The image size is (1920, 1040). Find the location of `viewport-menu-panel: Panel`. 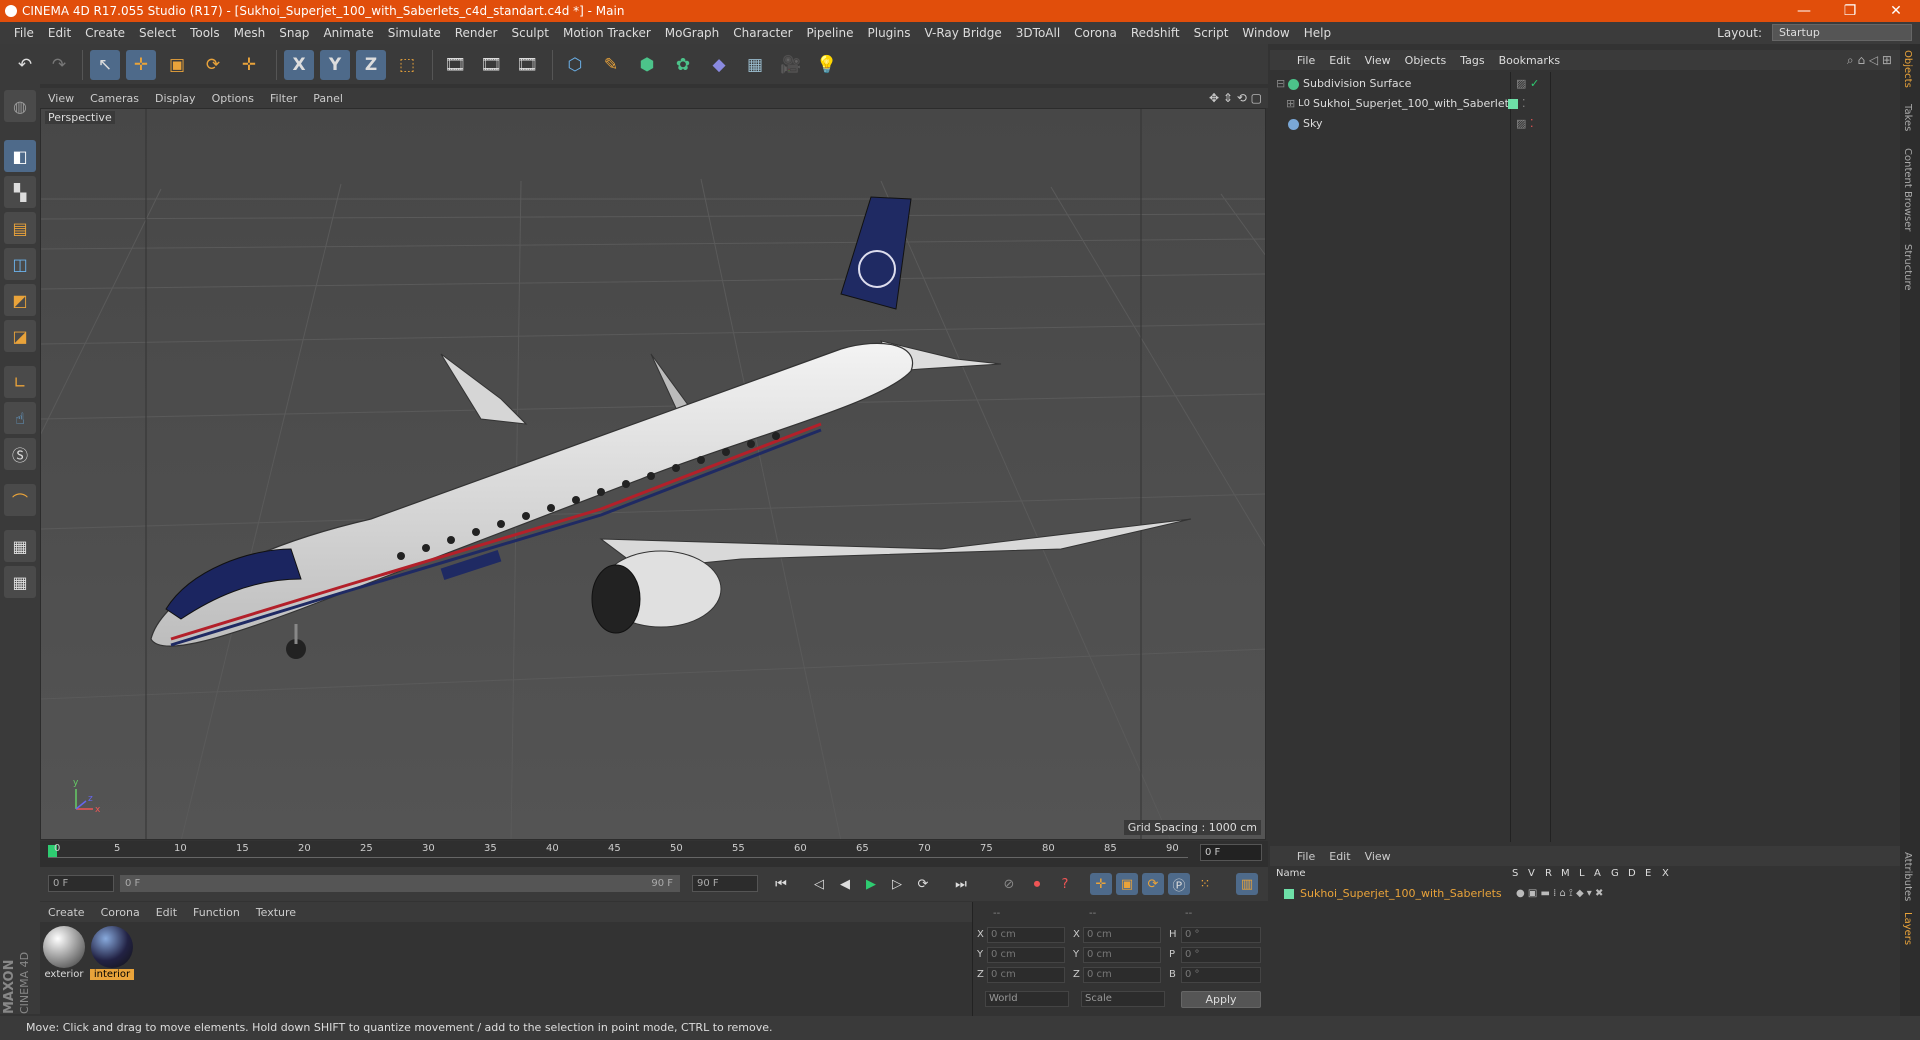

viewport-menu-panel: Panel is located at coordinates (328, 99).